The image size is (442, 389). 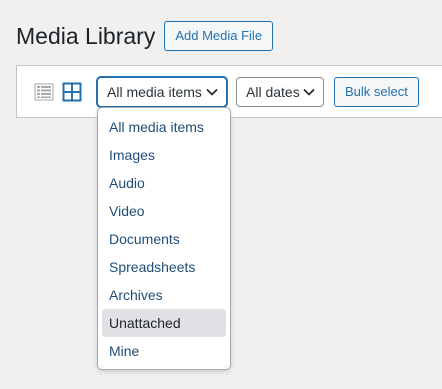 What do you see at coordinates (154, 92) in the screenshot?
I see `media-type-filter-value: All media items` at bounding box center [154, 92].